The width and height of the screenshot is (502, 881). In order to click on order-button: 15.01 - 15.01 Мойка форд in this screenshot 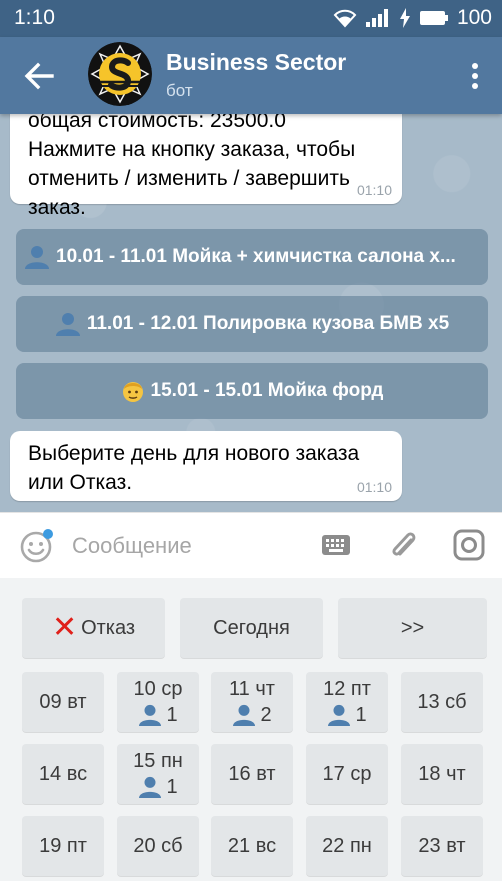, I will do `click(252, 391)`.